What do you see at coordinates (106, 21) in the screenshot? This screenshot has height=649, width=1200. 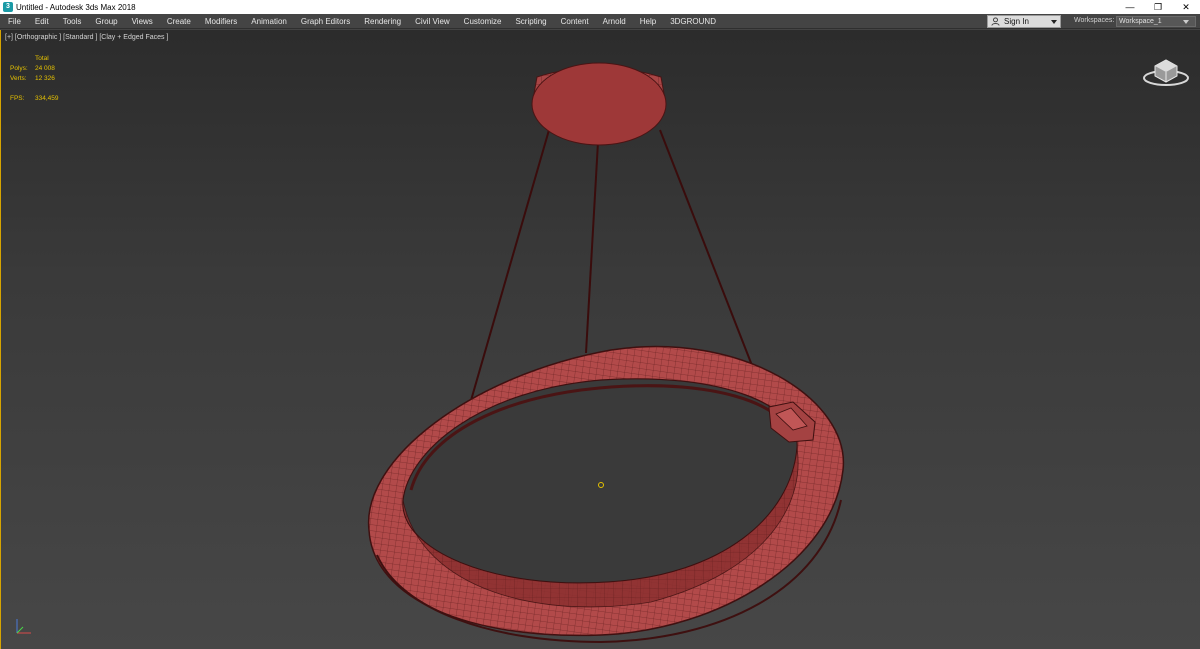 I see `menu-group: Group` at bounding box center [106, 21].